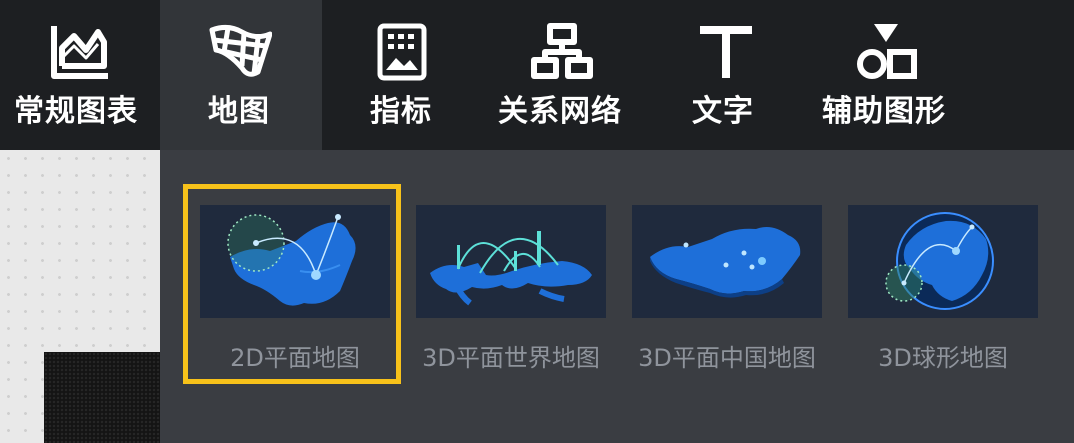 The image size is (1074, 443). I want to click on map-card-caption: 3D平面世界地图, so click(511, 358).